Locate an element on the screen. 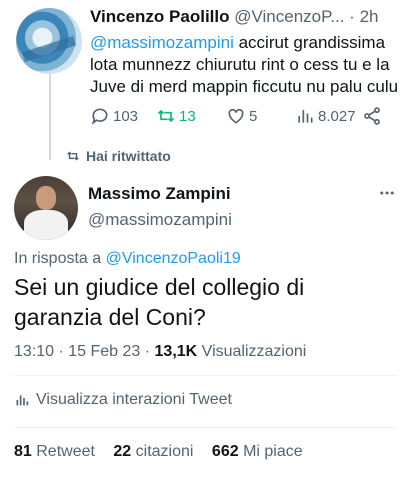 The height and width of the screenshot is (480, 411). retweeted-notice: Hai ritwittato is located at coordinates (118, 156).